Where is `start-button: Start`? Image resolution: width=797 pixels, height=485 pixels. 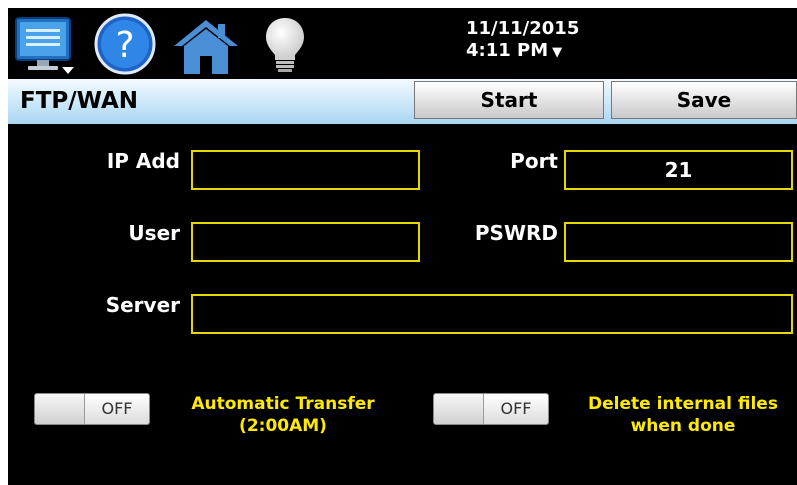
start-button: Start is located at coordinates (509, 100).